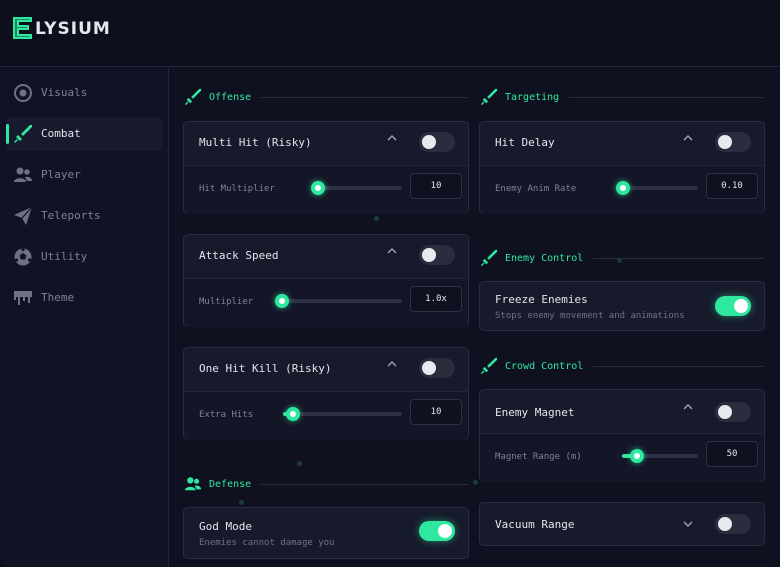  Describe the element at coordinates (23, 298) in the screenshot. I see `paint-drip-icon` at that location.